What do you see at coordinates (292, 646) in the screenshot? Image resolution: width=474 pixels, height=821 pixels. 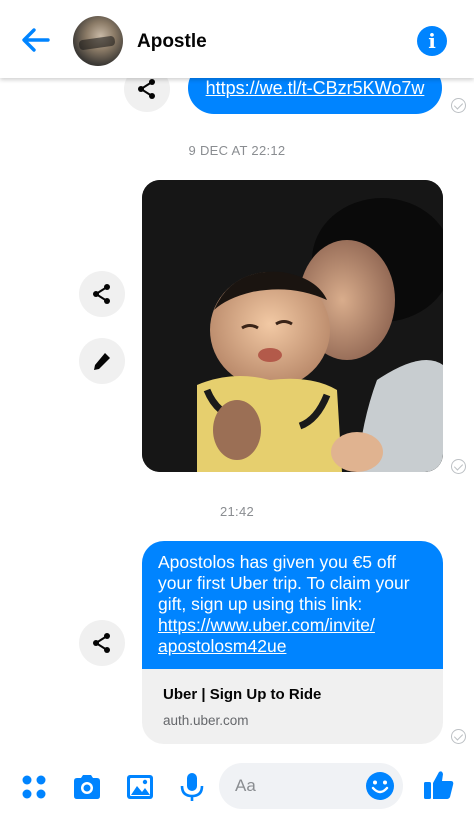 I see `invite-link: apostolosm42ue` at bounding box center [292, 646].